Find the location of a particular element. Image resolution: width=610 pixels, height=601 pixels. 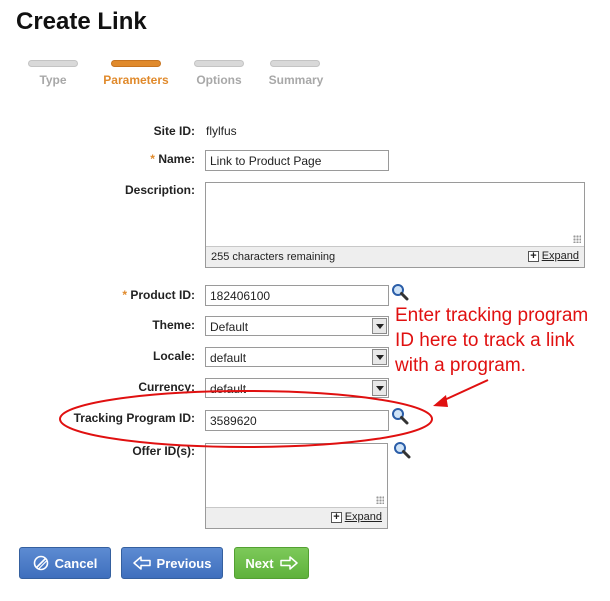

annotation-arrow-head is located at coordinates (440, 401).